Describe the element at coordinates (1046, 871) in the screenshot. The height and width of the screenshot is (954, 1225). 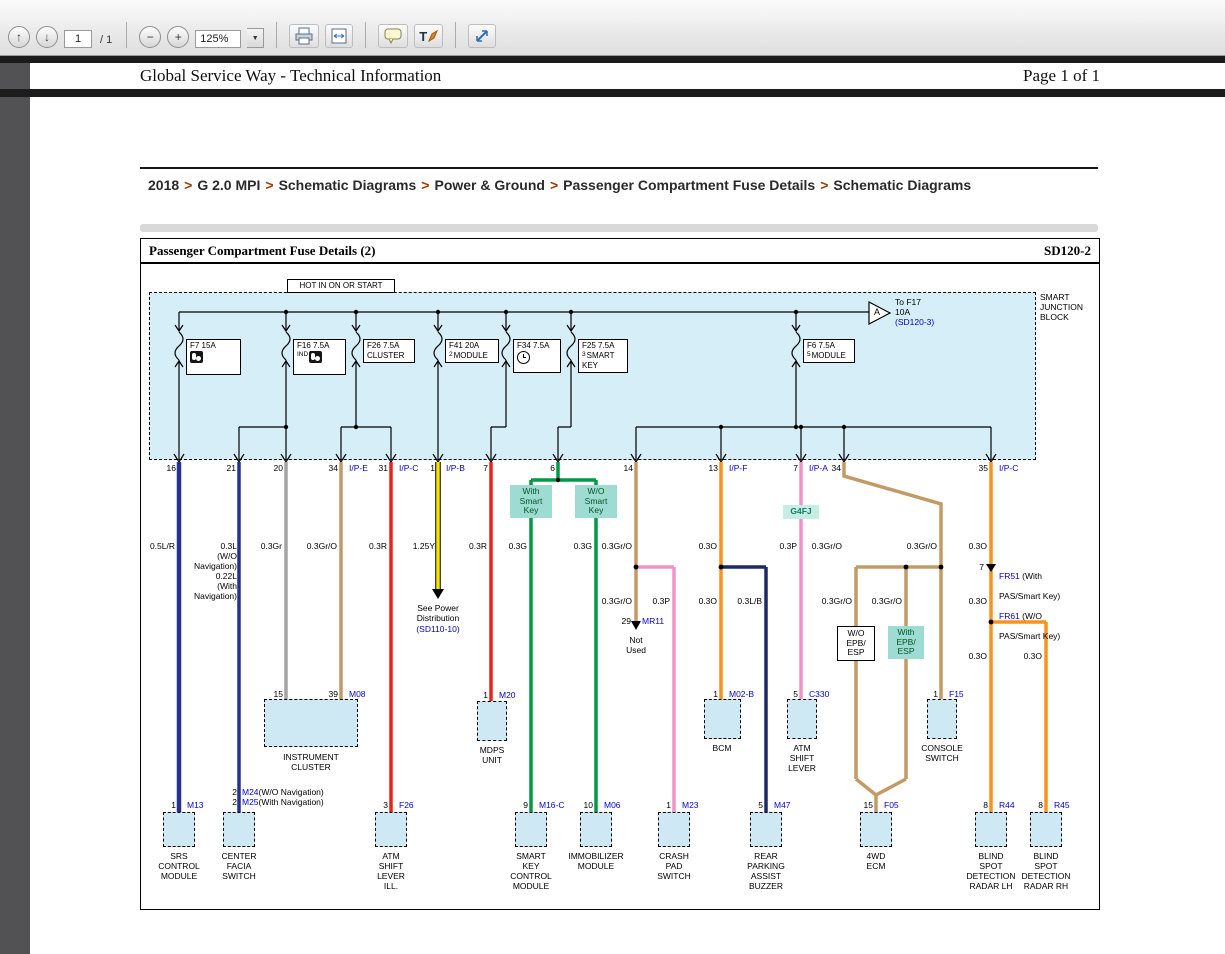
I see `connector-label: BLIND SPOT DETECTION RADAR RH` at that location.